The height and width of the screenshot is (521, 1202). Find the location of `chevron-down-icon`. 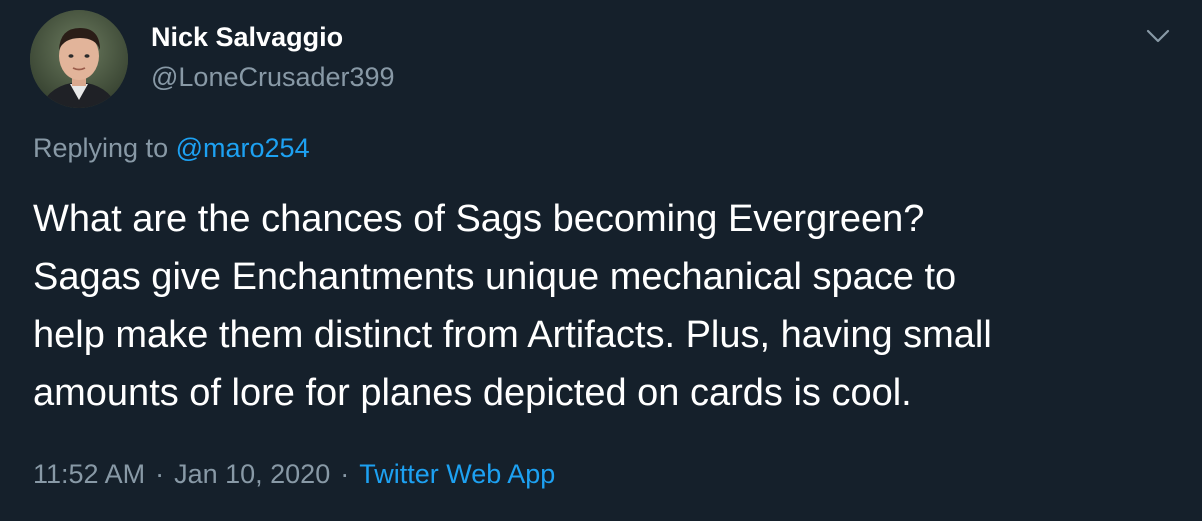

chevron-down-icon is located at coordinates (1158, 36).